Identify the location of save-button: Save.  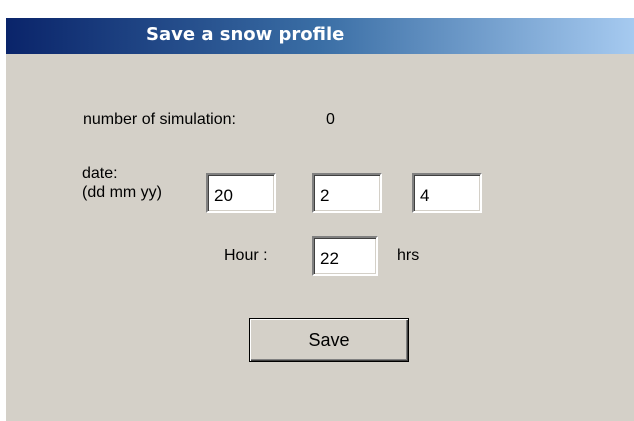
(329, 340).